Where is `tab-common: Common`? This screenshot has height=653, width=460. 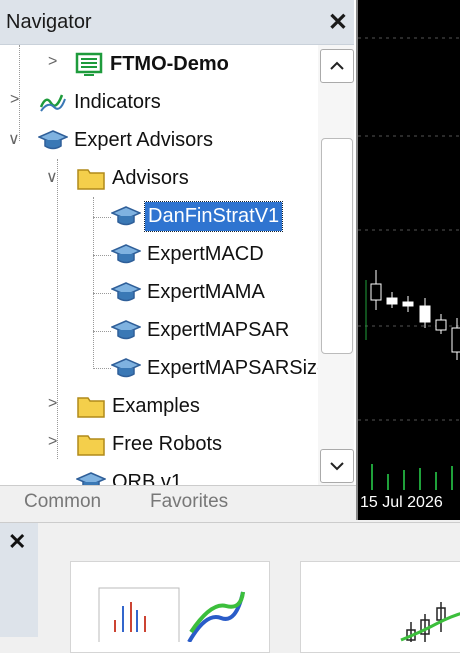 tab-common: Common is located at coordinates (62, 502).